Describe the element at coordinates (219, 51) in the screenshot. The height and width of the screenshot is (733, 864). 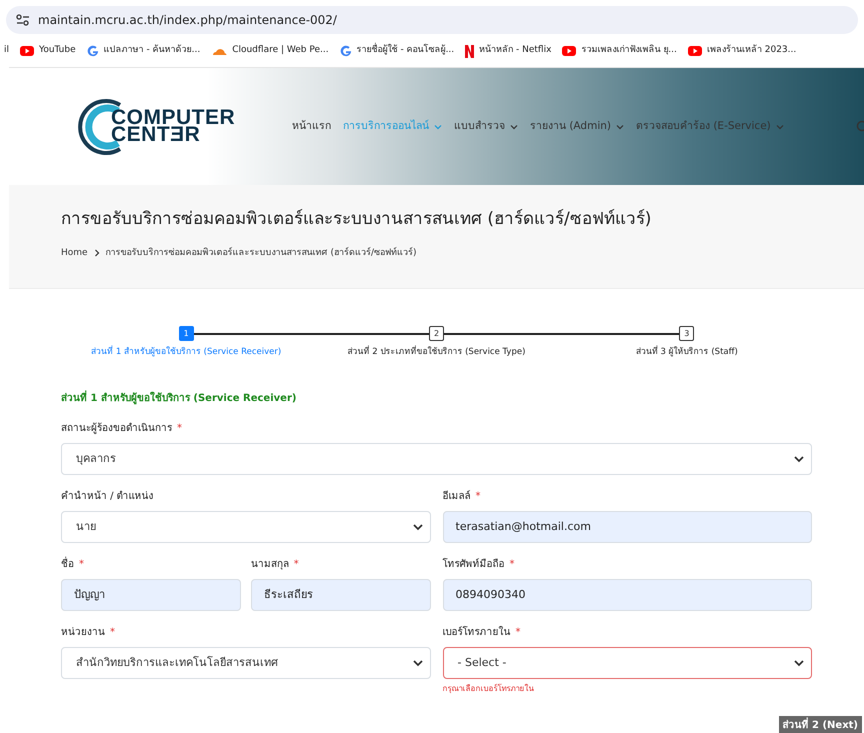
I see `cloud-icon` at that location.